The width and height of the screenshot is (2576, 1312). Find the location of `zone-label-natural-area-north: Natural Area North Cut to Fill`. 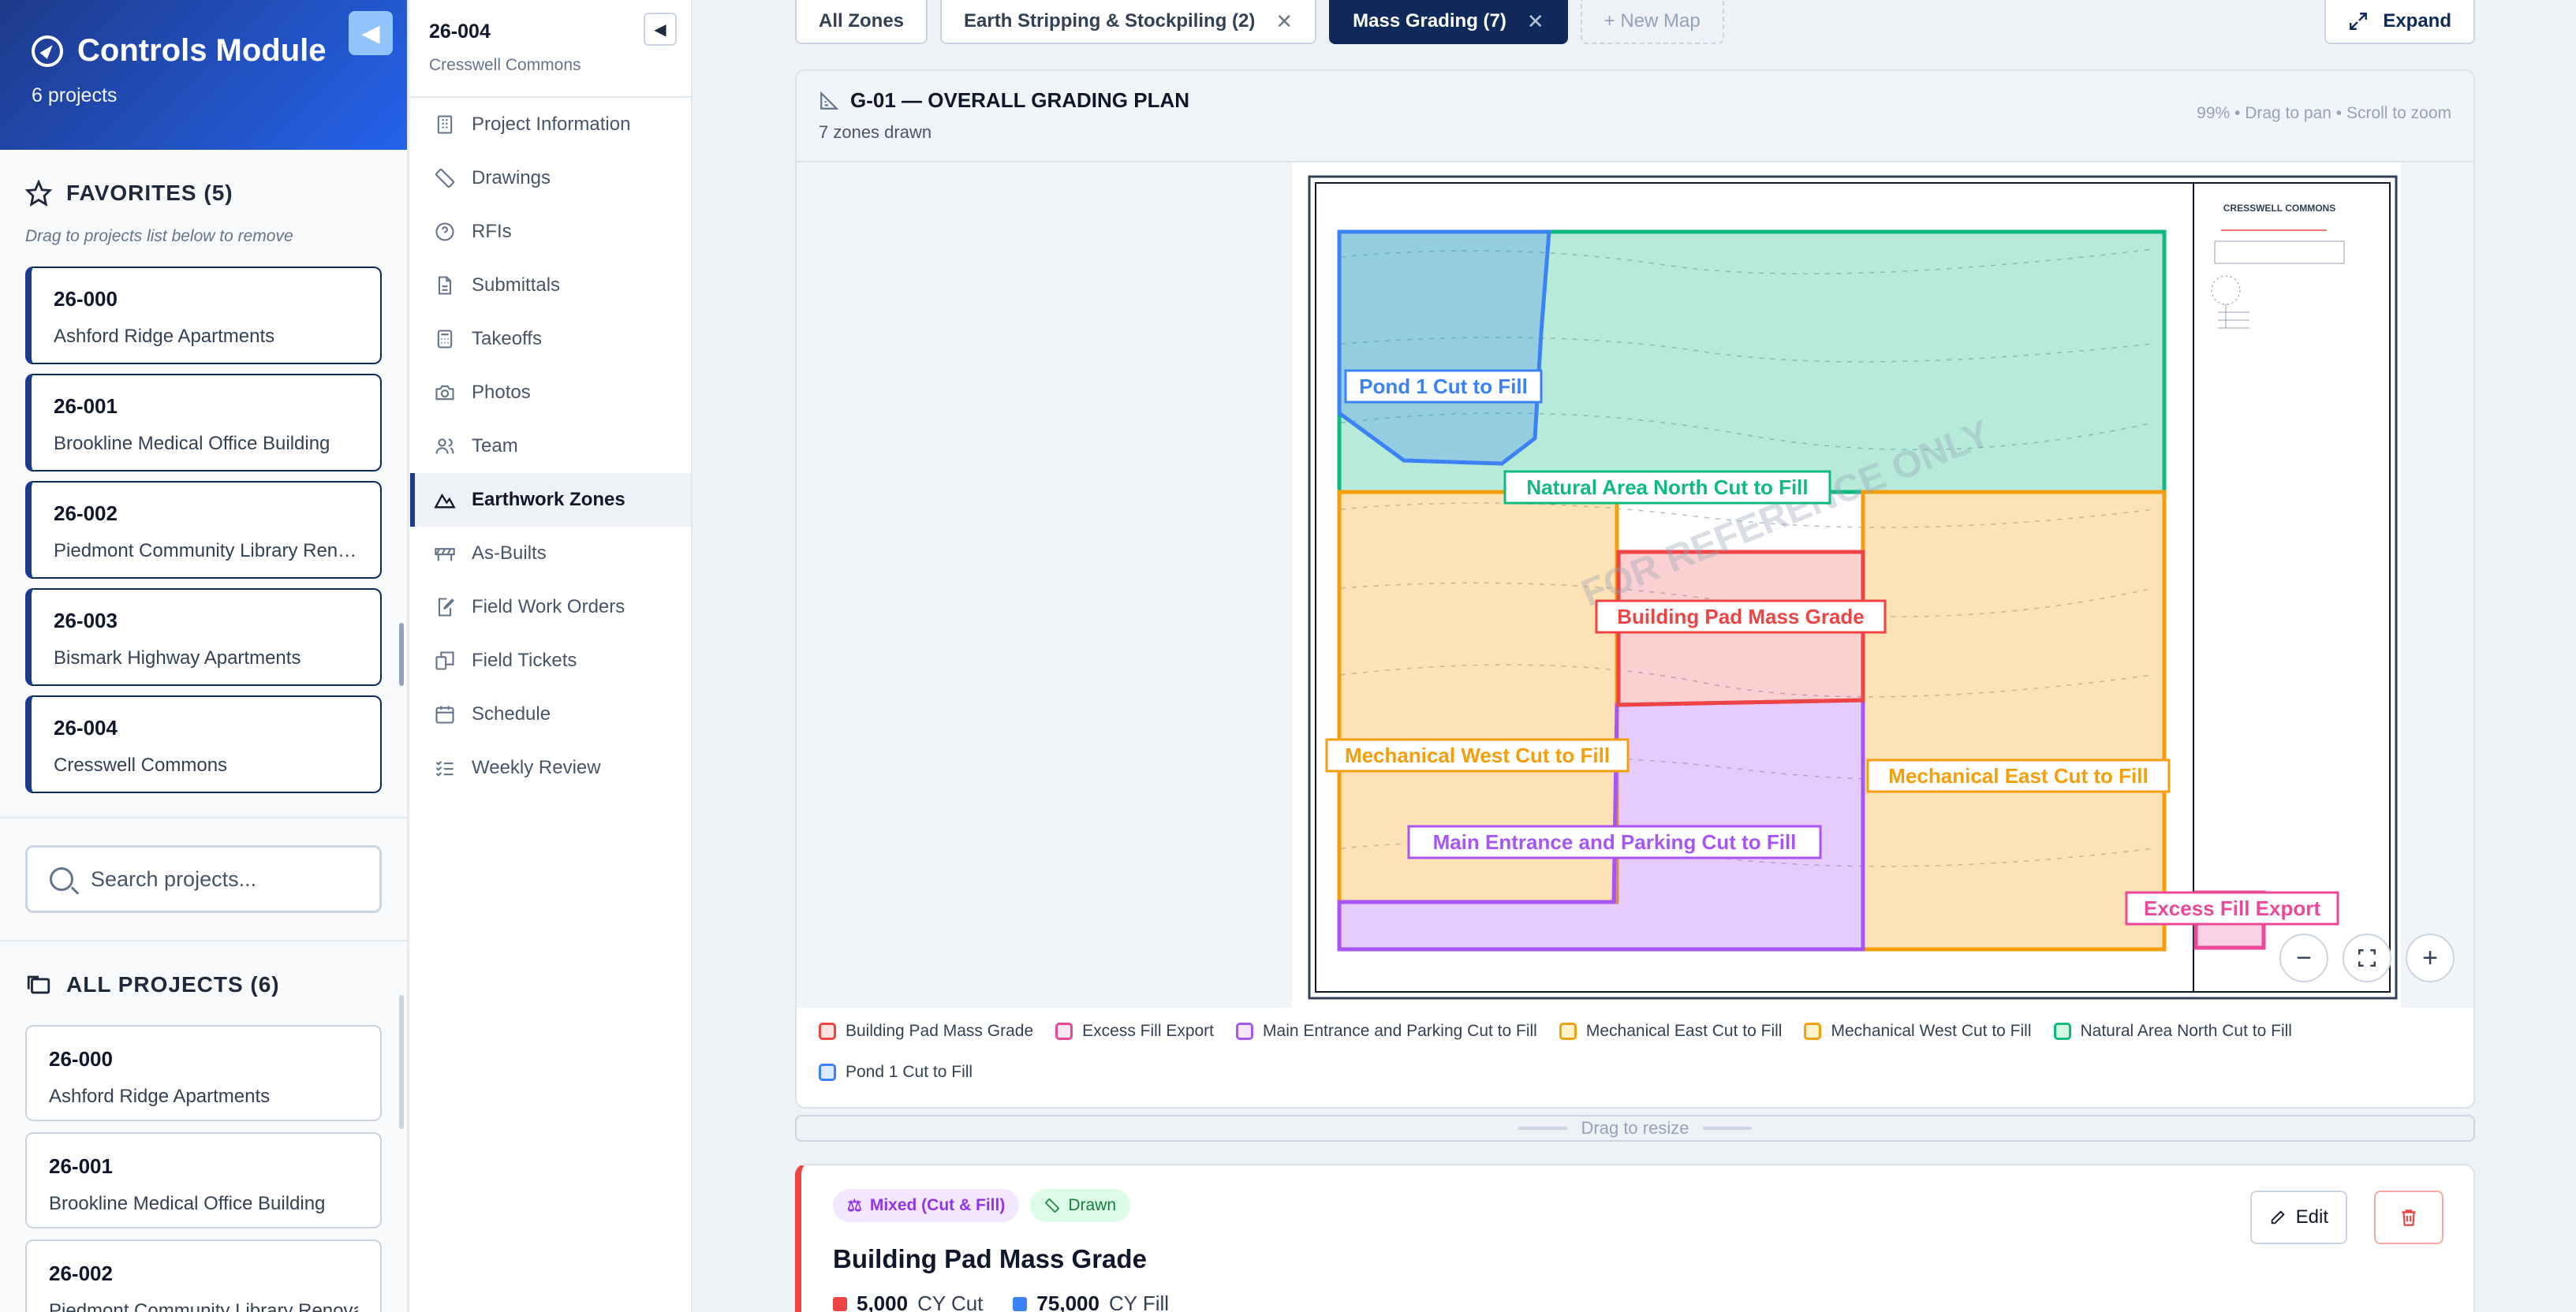

zone-label-natural-area-north: Natural Area North Cut to Fill is located at coordinates (1667, 487).